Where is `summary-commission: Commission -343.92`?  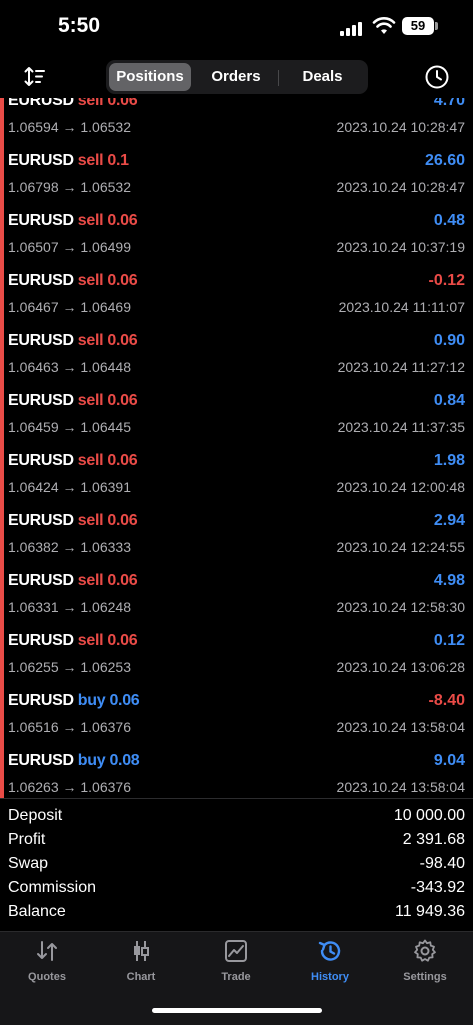
summary-commission: Commission -343.92 is located at coordinates (236, 891).